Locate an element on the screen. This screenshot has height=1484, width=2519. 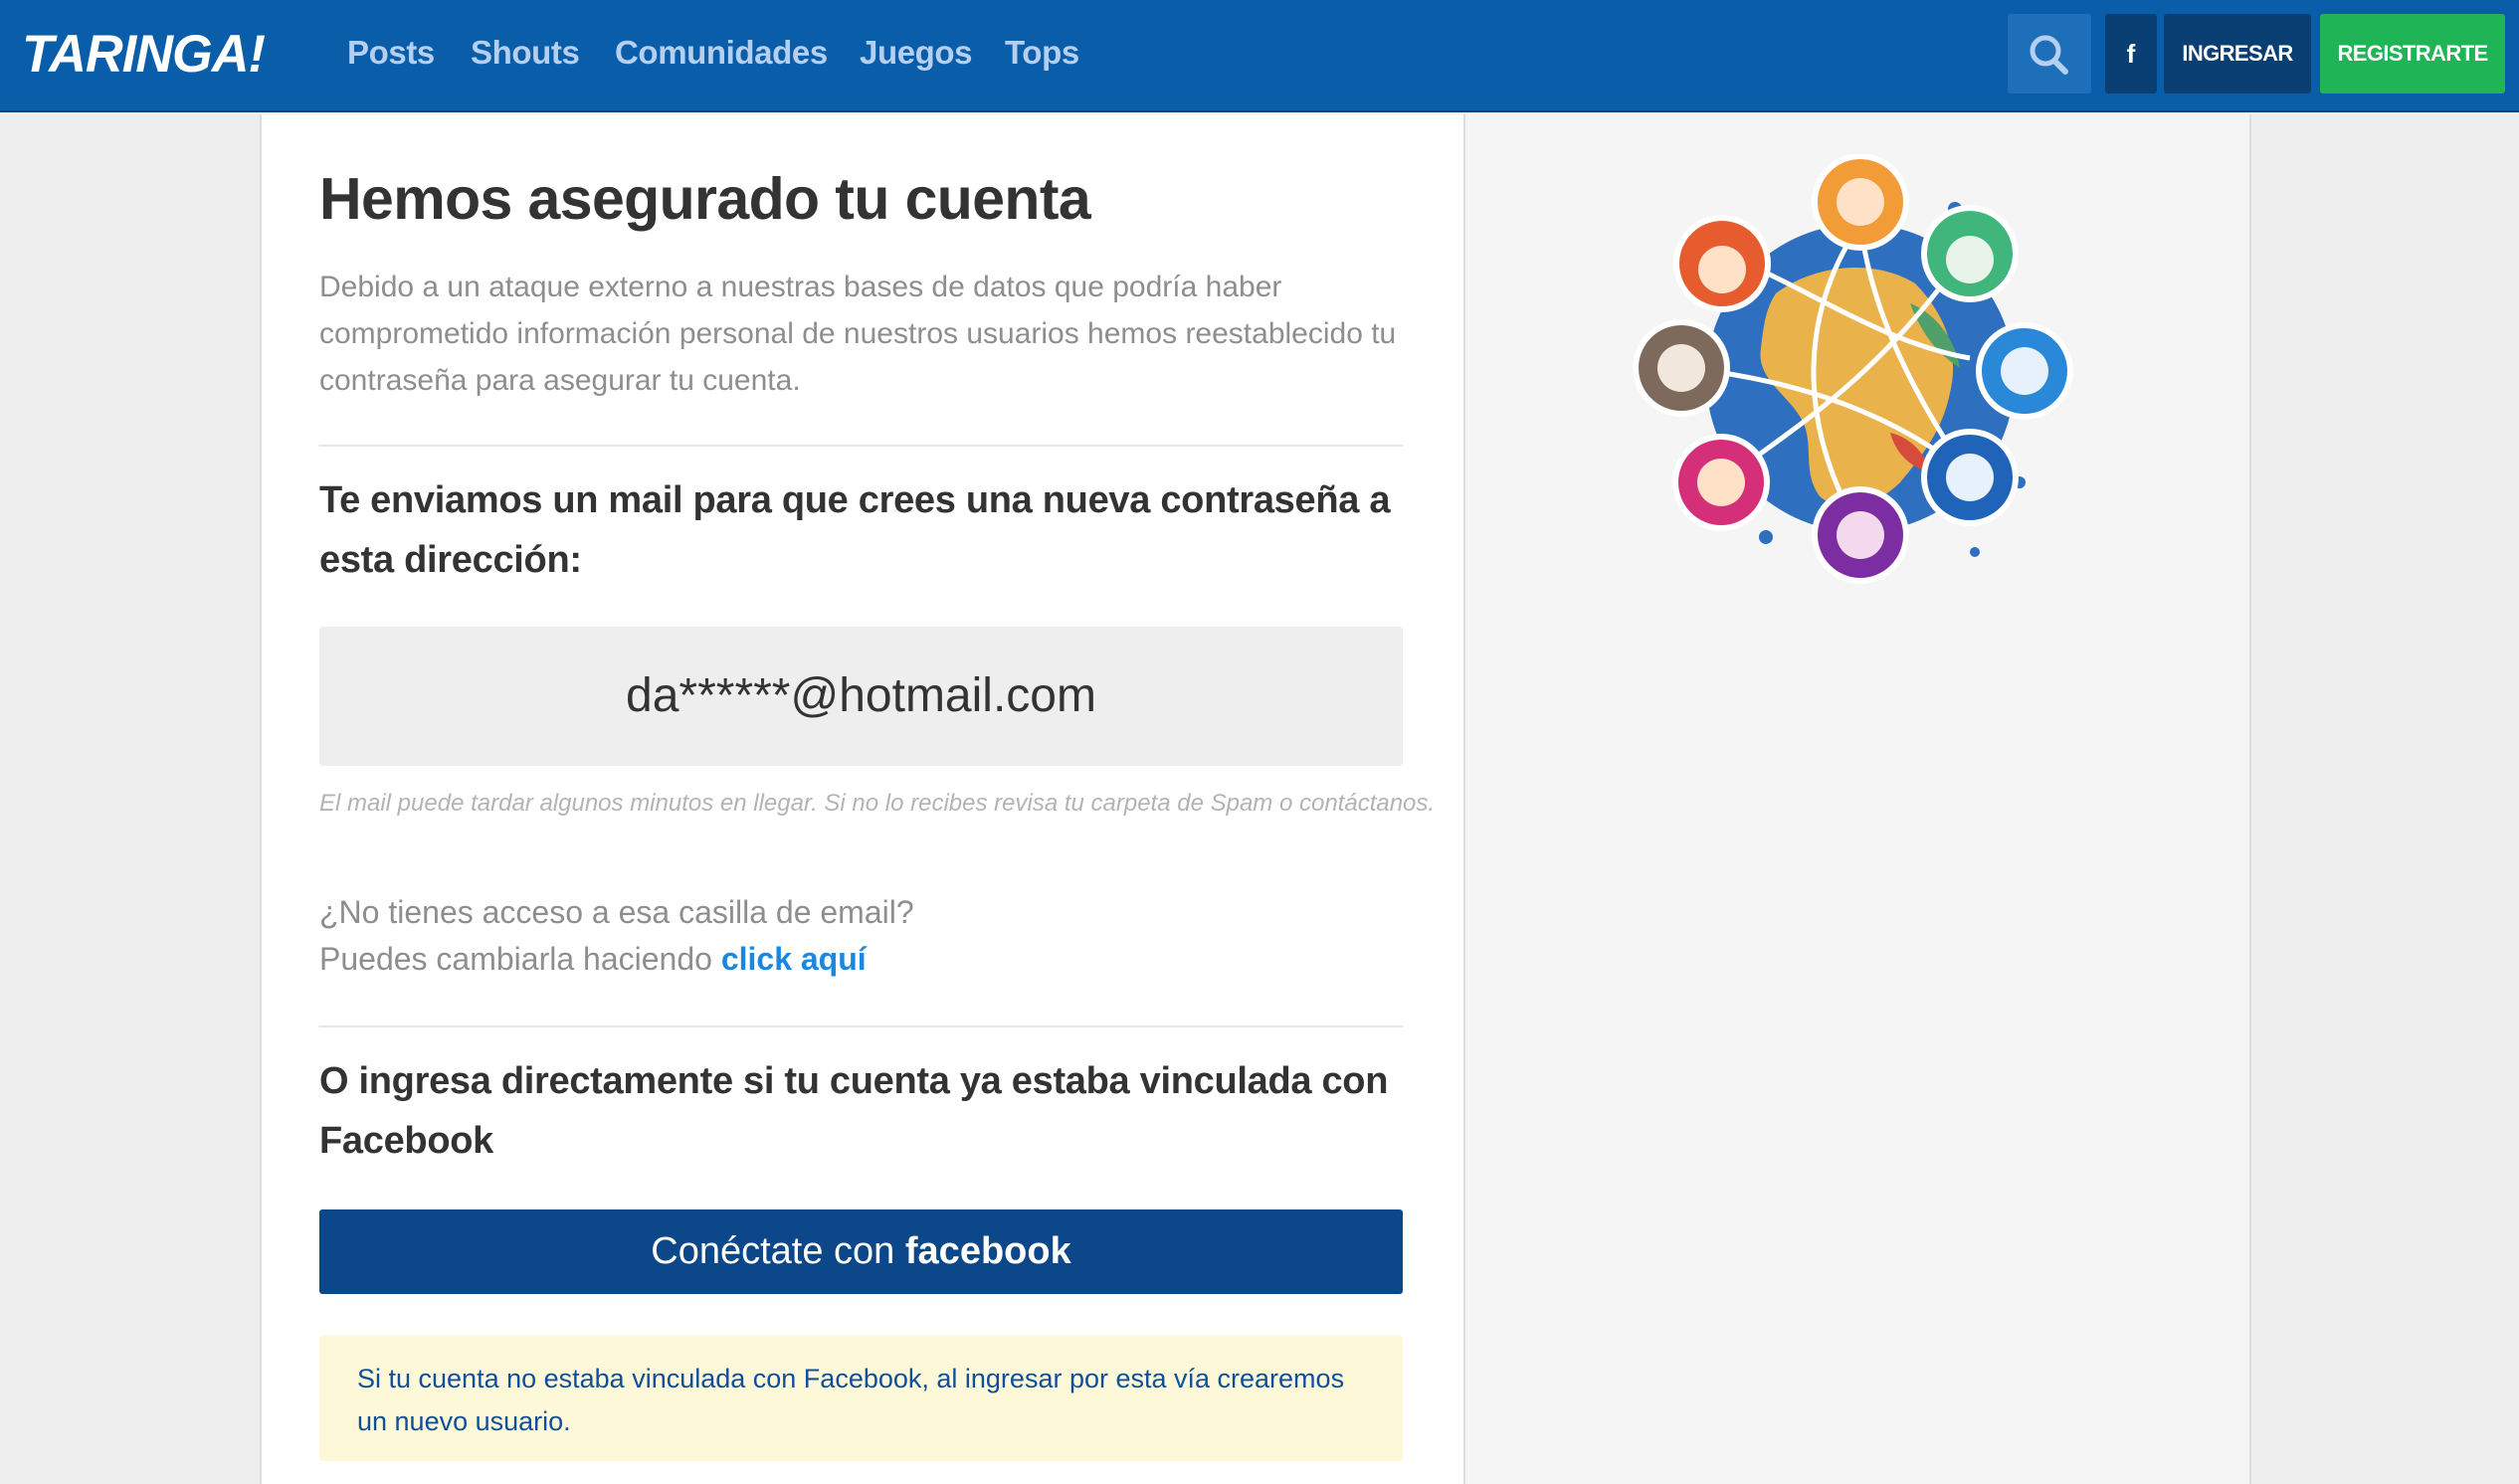
logo-text: TARINGA! is located at coordinates (143, 53).